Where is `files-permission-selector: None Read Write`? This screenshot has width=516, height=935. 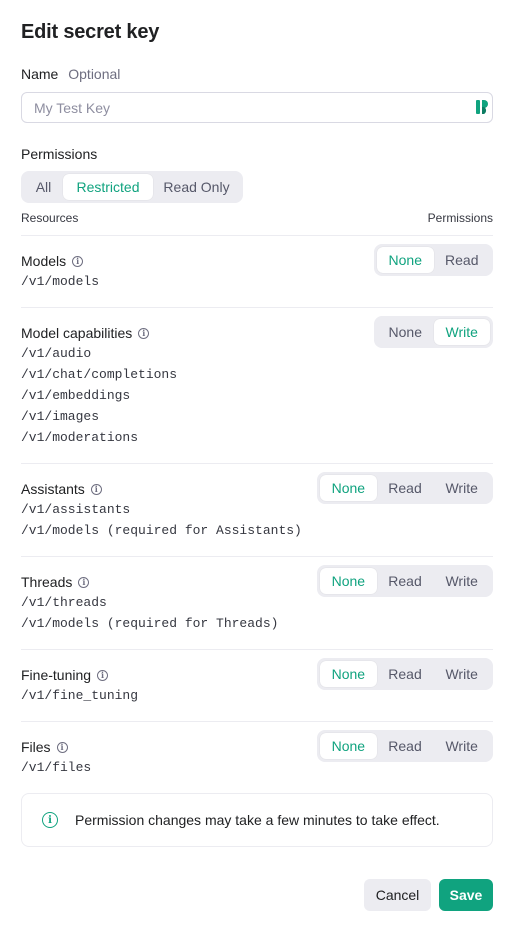 files-permission-selector: None Read Write is located at coordinates (405, 746).